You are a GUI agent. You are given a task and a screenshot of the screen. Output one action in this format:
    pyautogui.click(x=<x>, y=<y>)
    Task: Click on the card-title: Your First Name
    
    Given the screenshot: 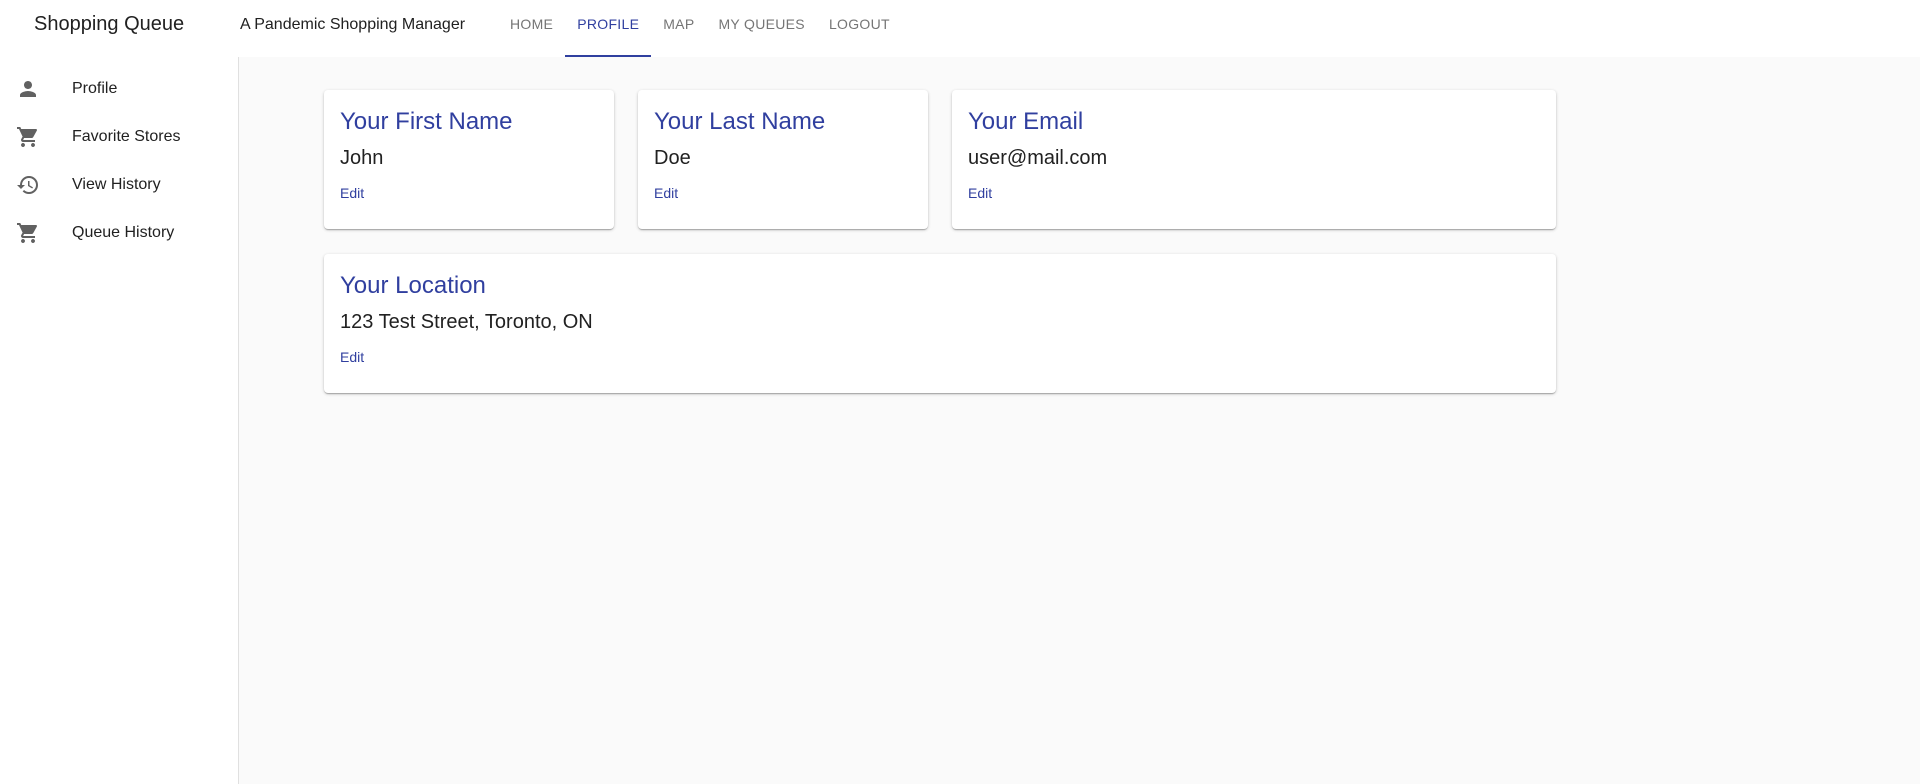 What is the action you would take?
    pyautogui.click(x=426, y=121)
    